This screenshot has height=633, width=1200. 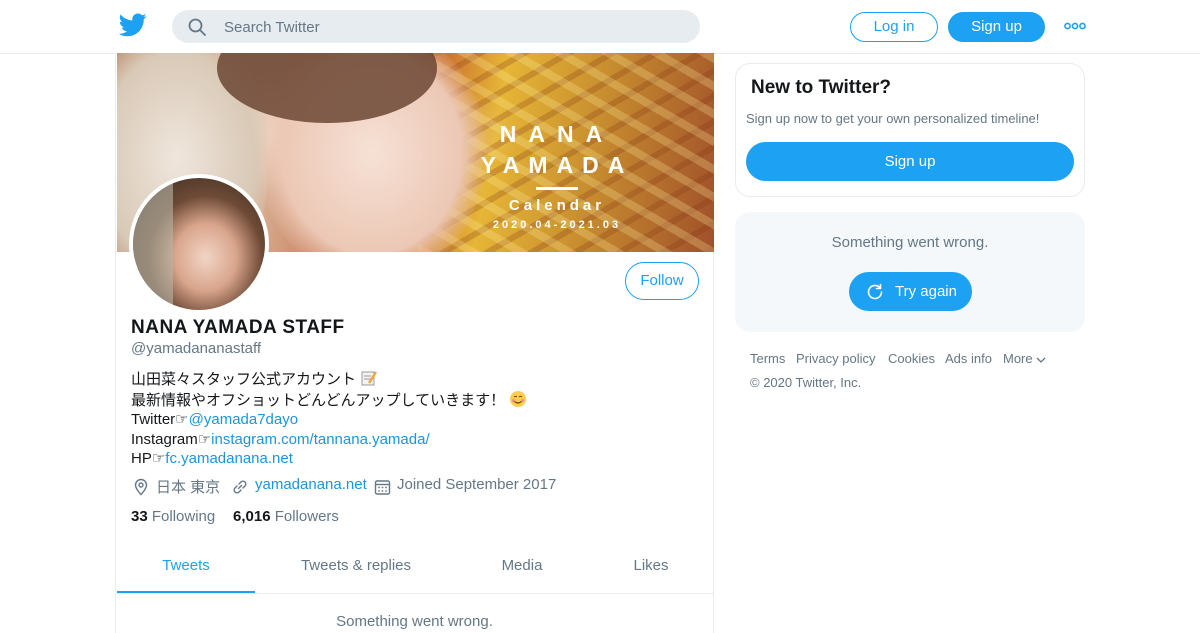 What do you see at coordinates (1018, 358) in the screenshot?
I see `footer-more-label: More` at bounding box center [1018, 358].